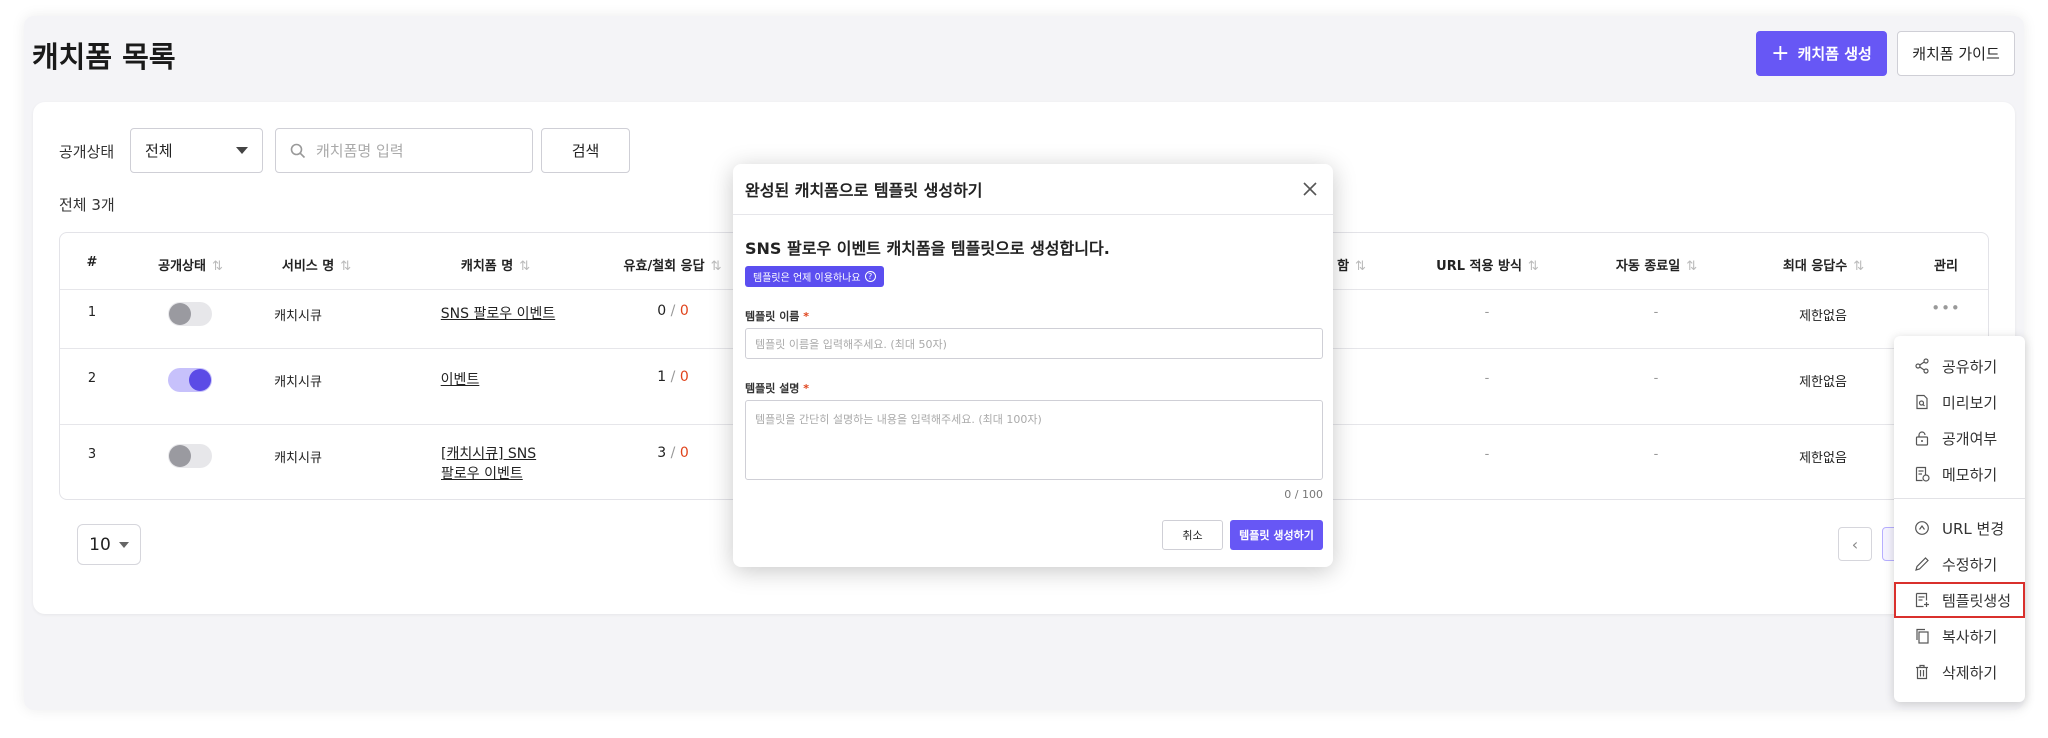 The image size is (2048, 738). What do you see at coordinates (1959, 528) in the screenshot?
I see `menu-item-url-change: URL 변경` at bounding box center [1959, 528].